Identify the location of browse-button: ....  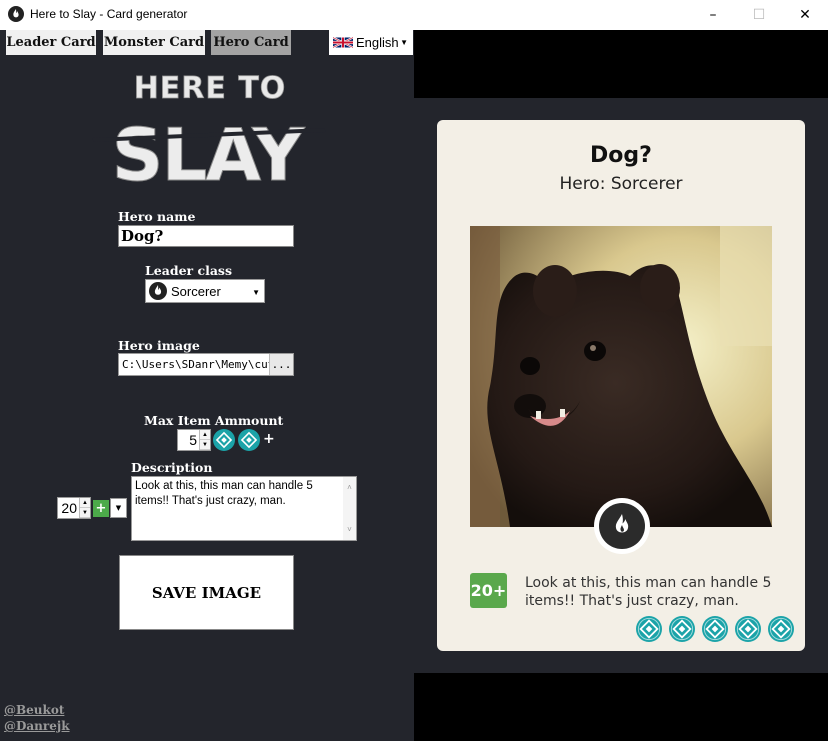
(281, 364).